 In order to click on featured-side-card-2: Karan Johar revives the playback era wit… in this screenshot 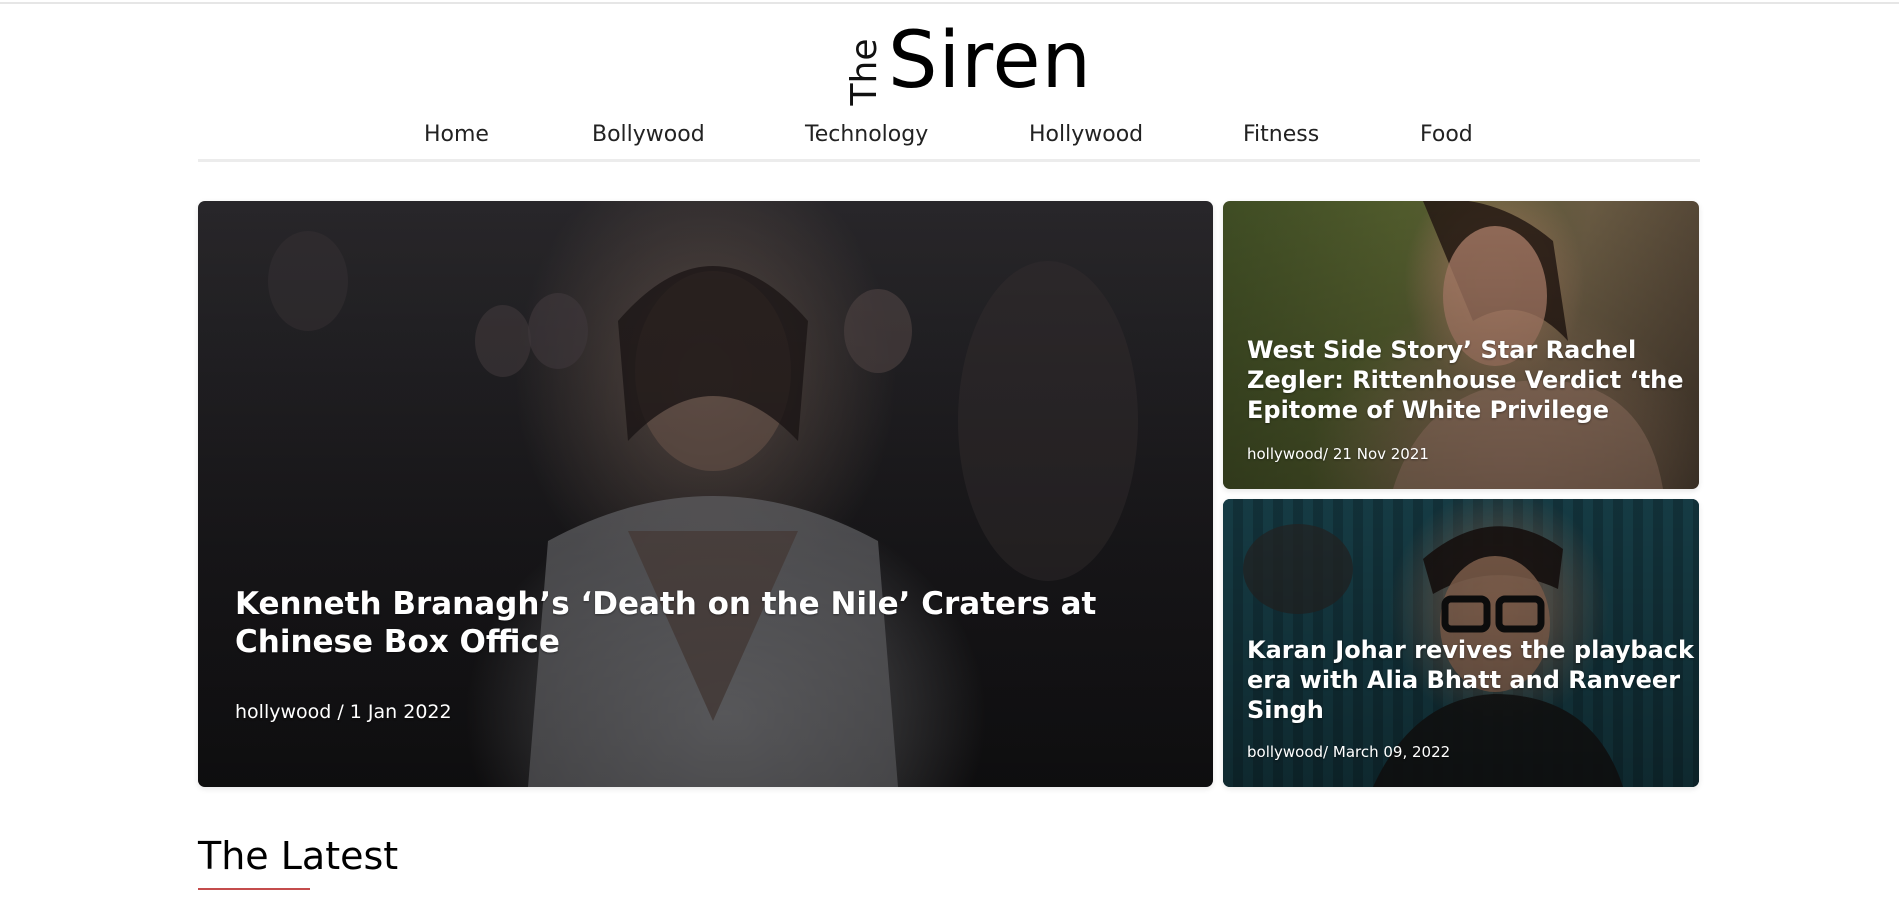, I will do `click(1461, 643)`.